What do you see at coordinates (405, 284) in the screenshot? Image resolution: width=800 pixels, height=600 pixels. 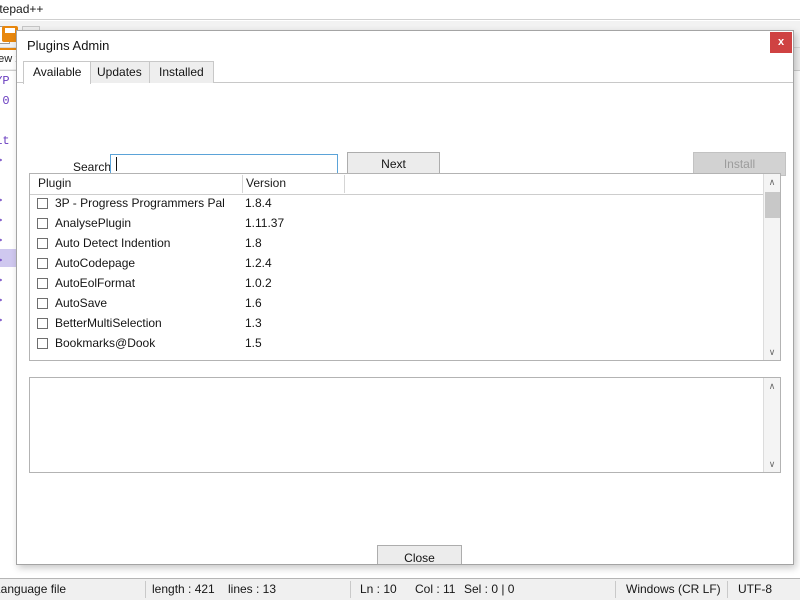 I see `table-row: AutoEolFormat 1.0.2` at bounding box center [405, 284].